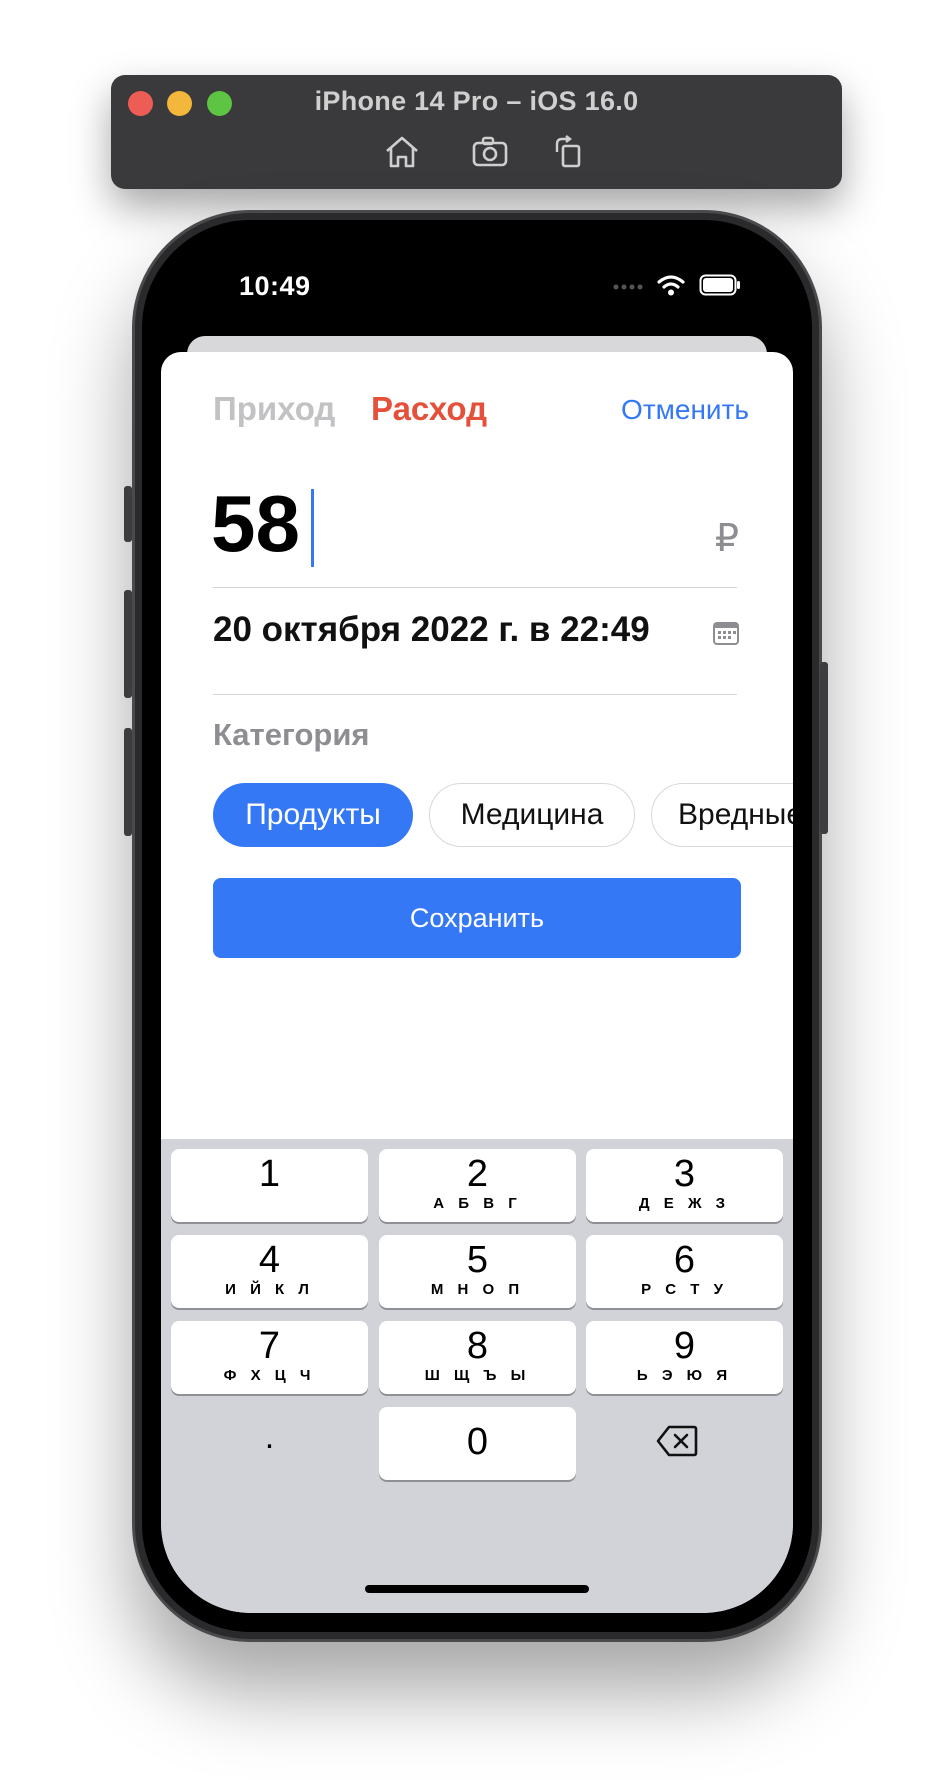 The height and width of the screenshot is (1790, 952). Describe the element at coordinates (128, 644) in the screenshot. I see `volume-up-button` at that location.